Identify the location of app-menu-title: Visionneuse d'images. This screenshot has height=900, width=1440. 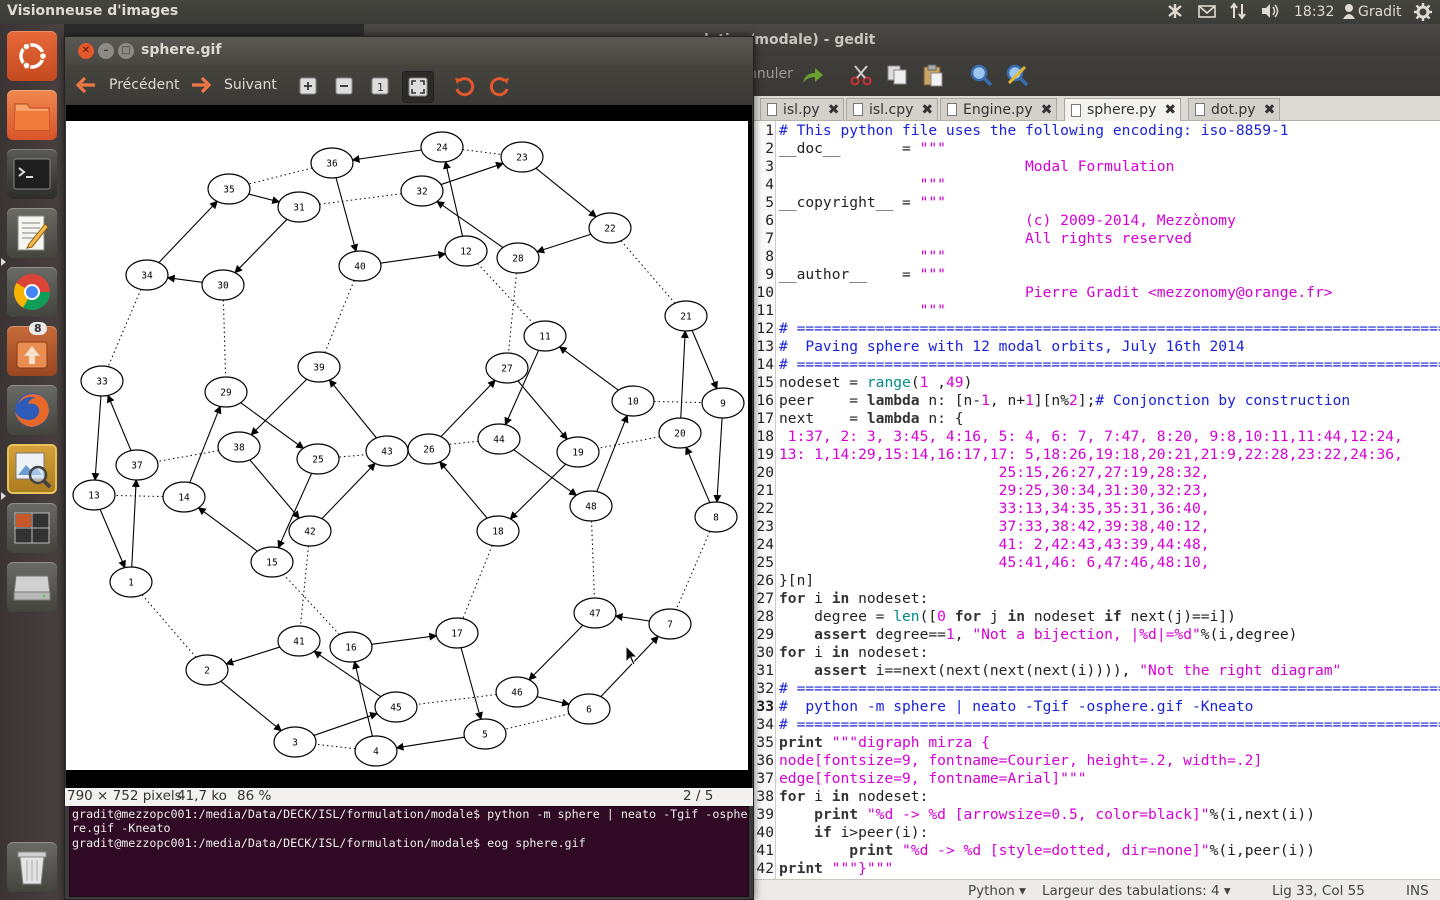
(92, 11).